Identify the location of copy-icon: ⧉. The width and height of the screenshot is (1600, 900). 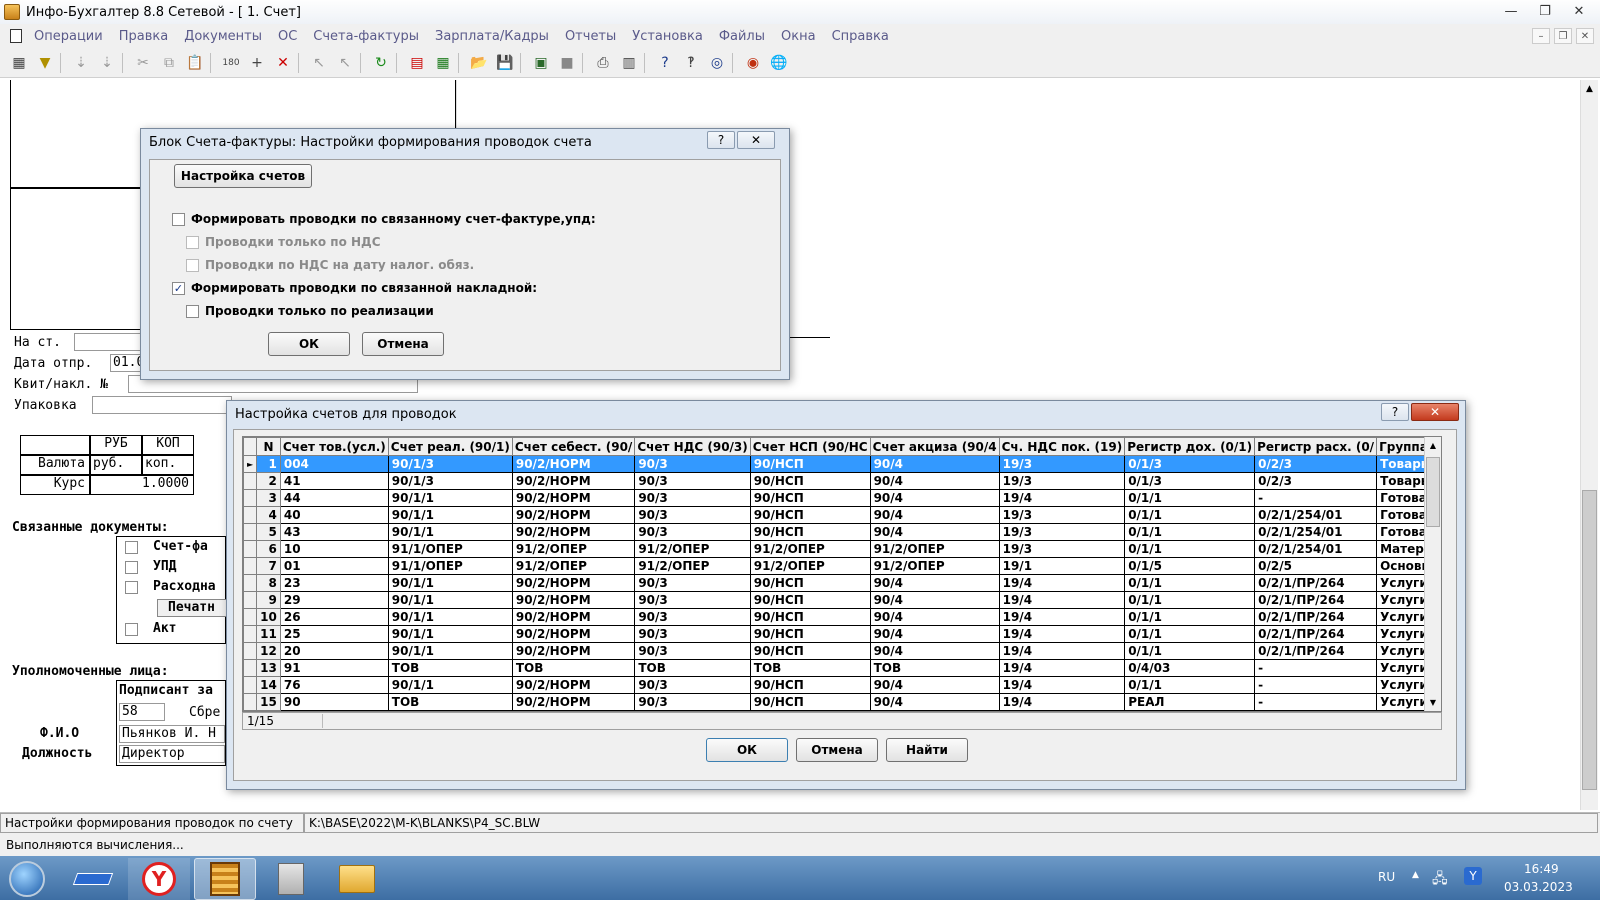
(169, 63).